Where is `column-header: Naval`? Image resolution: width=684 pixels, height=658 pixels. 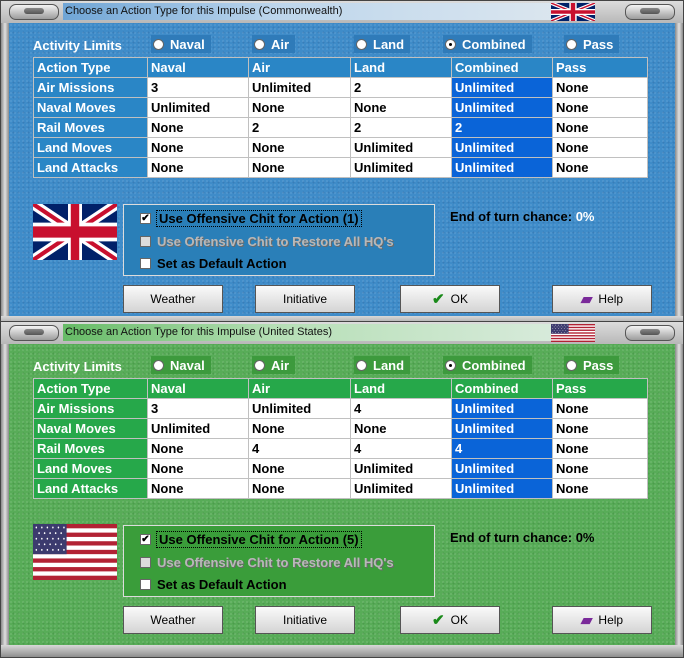 column-header: Naval is located at coordinates (198, 388).